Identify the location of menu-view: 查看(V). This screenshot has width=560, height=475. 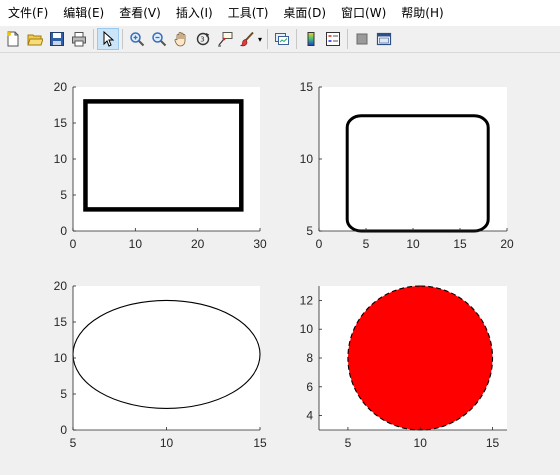
(139, 13).